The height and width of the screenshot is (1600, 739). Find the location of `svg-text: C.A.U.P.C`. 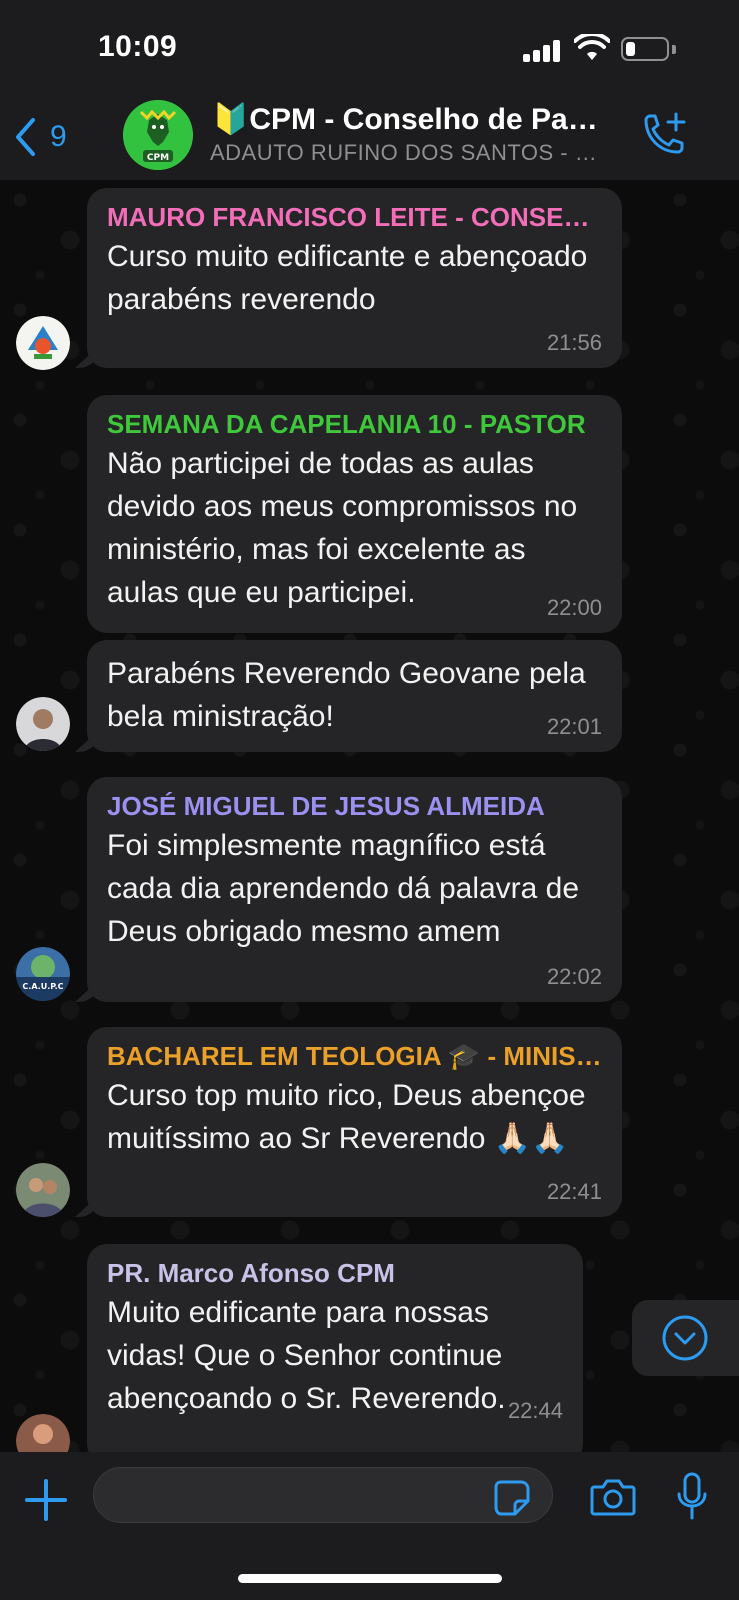

svg-text: C.A.U.P.C is located at coordinates (42, 986).